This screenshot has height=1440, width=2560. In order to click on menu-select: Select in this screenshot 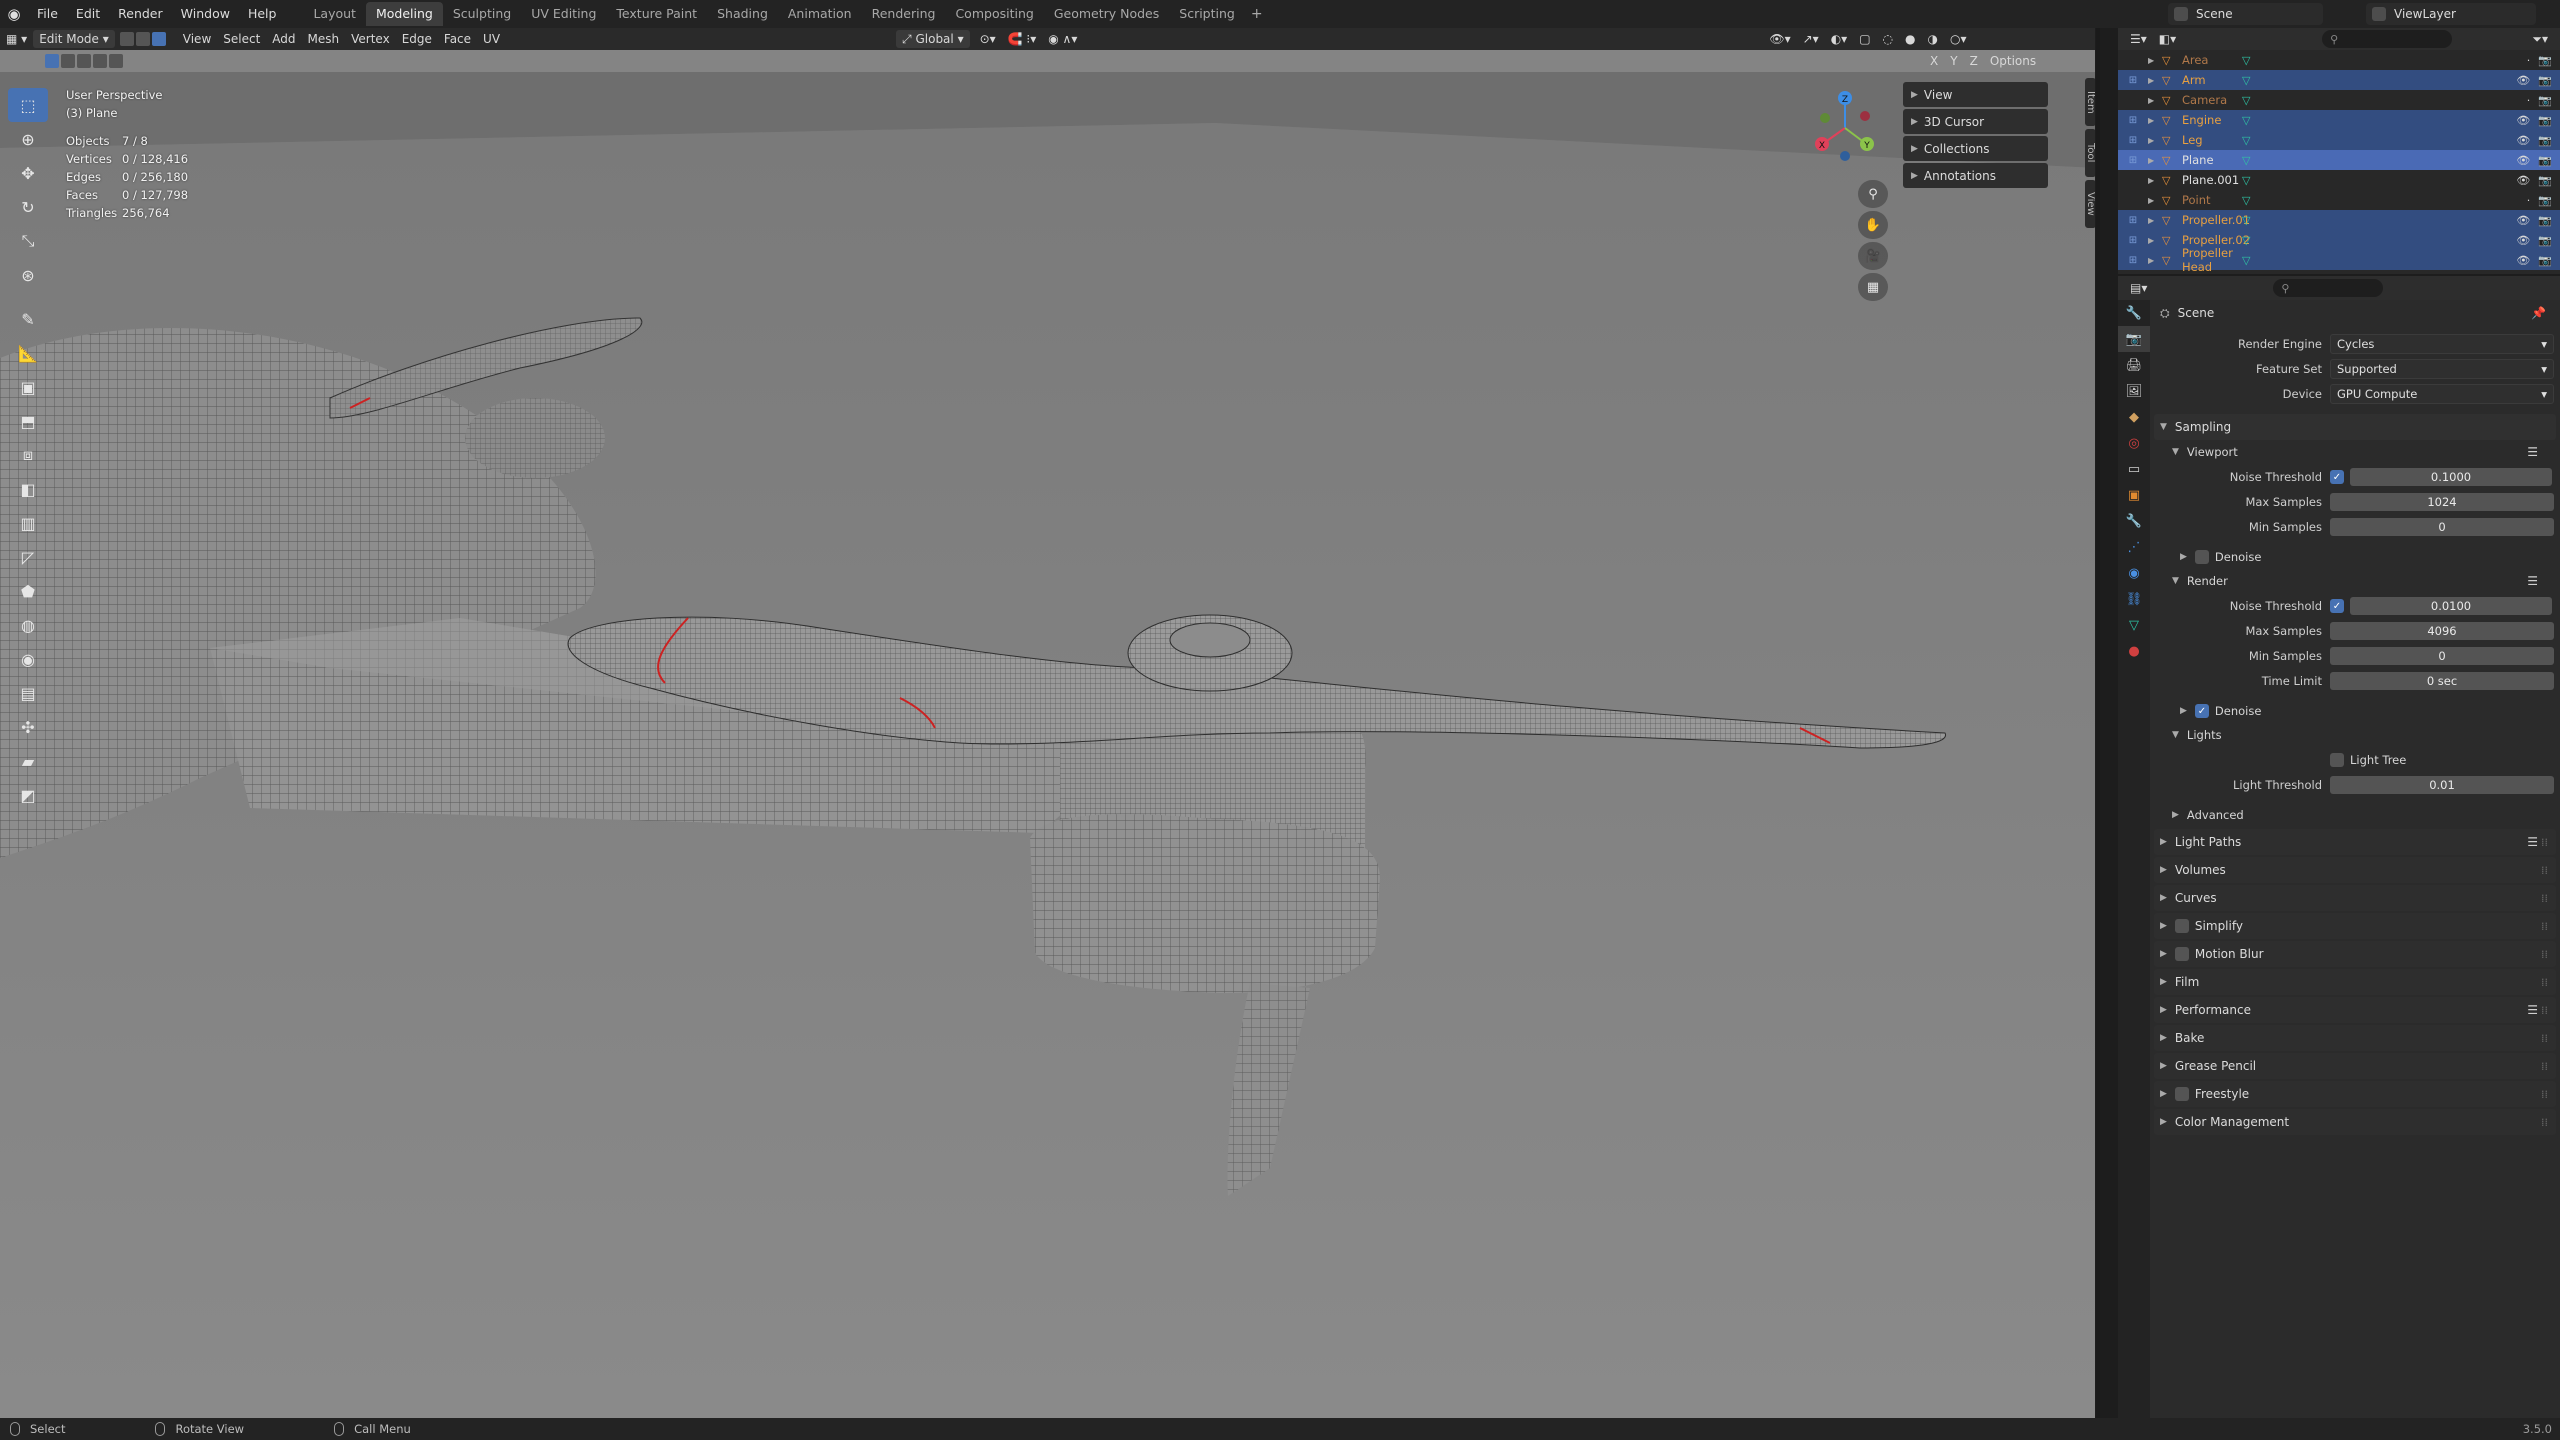, I will do `click(241, 39)`.